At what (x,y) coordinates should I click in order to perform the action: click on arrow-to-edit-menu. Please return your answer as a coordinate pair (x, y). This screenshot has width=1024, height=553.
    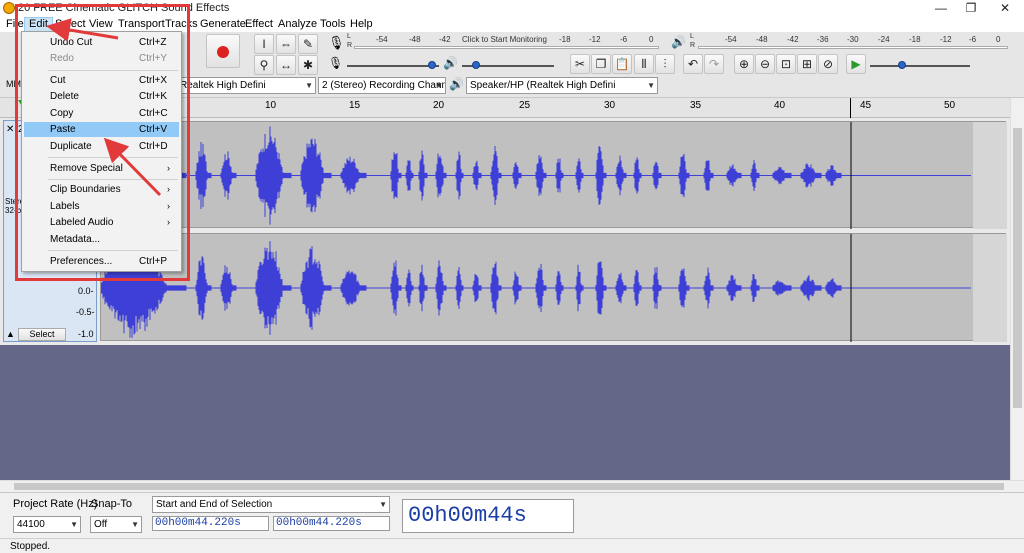
    Looking at the image, I should click on (82, 30).